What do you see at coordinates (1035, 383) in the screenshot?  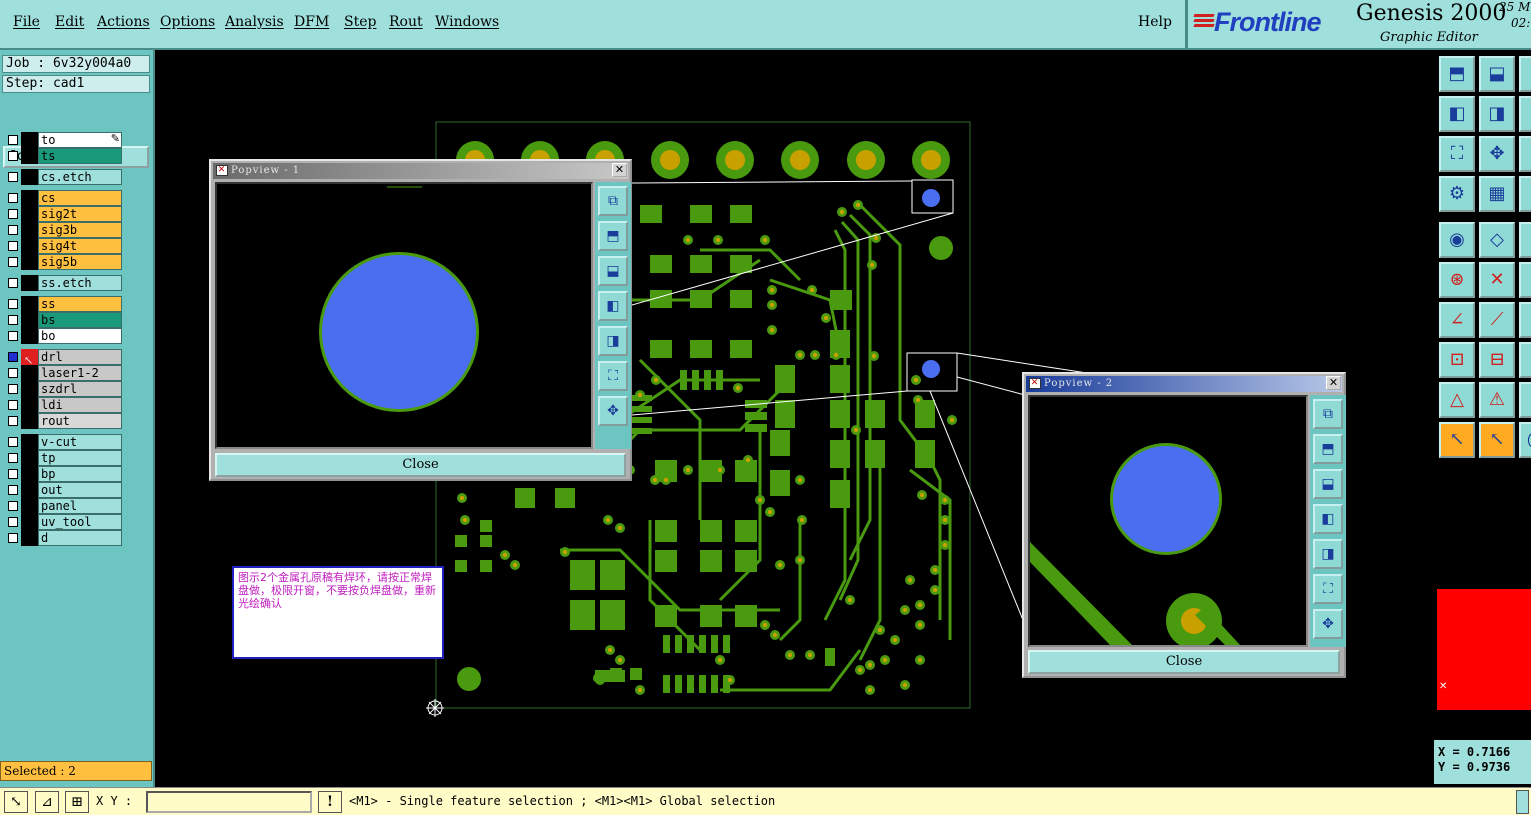 I see `window-menu-icon: ✕` at bounding box center [1035, 383].